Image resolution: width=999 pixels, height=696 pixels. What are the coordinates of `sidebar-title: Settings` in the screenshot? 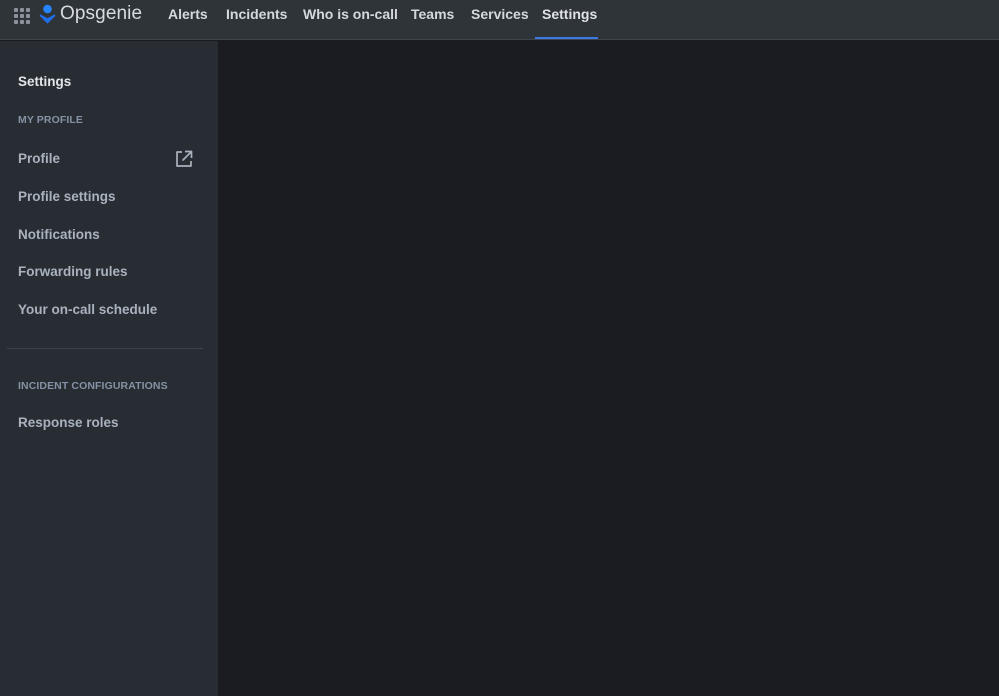 It's located at (45, 81).